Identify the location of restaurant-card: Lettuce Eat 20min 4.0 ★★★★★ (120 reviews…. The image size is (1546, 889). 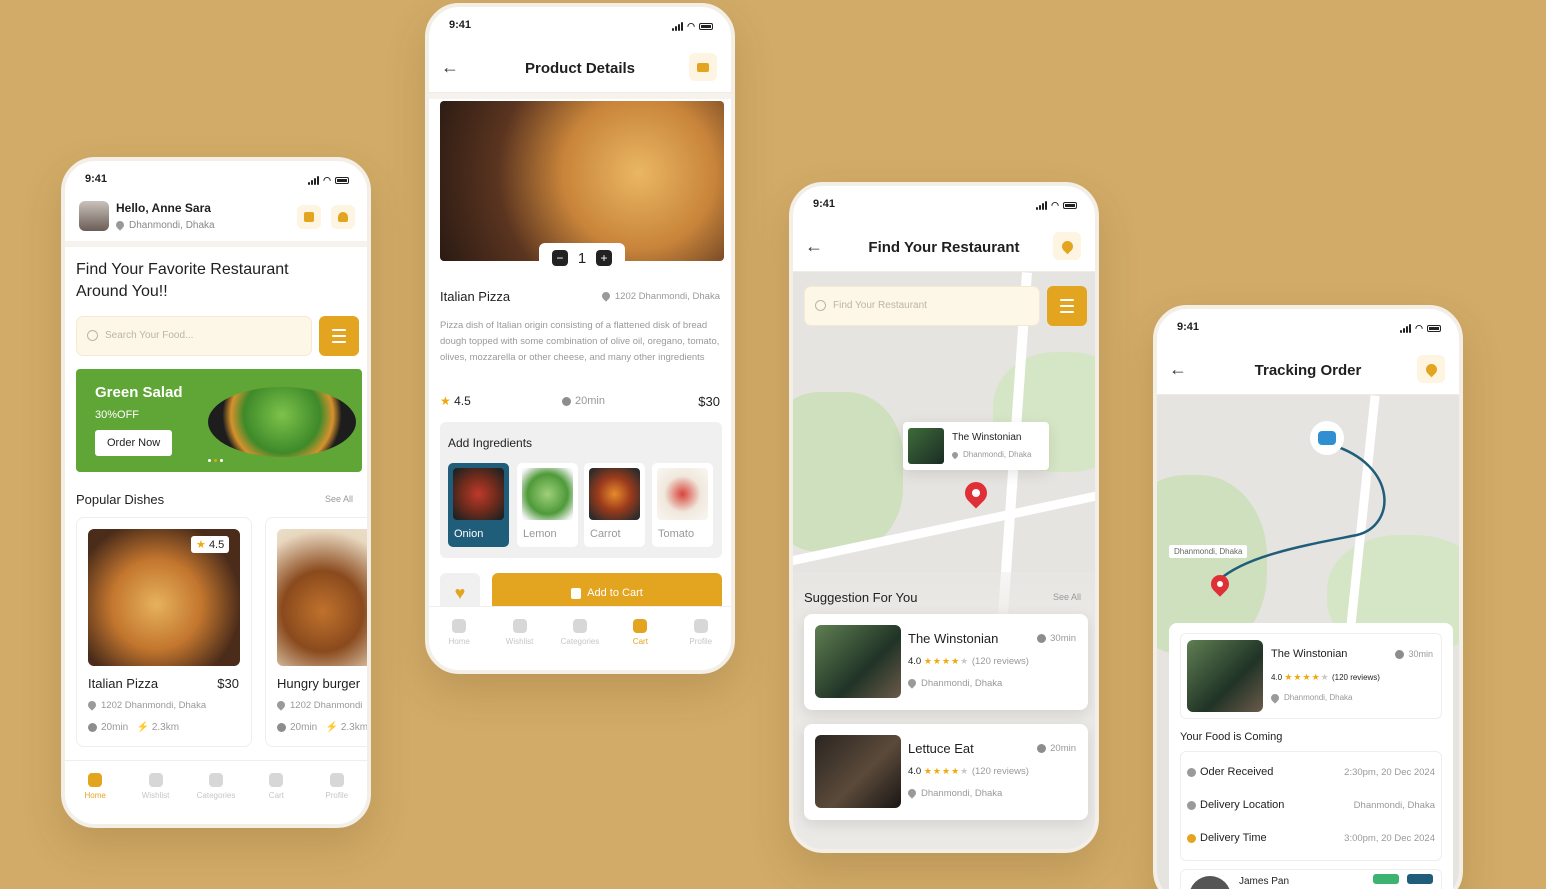
(946, 772).